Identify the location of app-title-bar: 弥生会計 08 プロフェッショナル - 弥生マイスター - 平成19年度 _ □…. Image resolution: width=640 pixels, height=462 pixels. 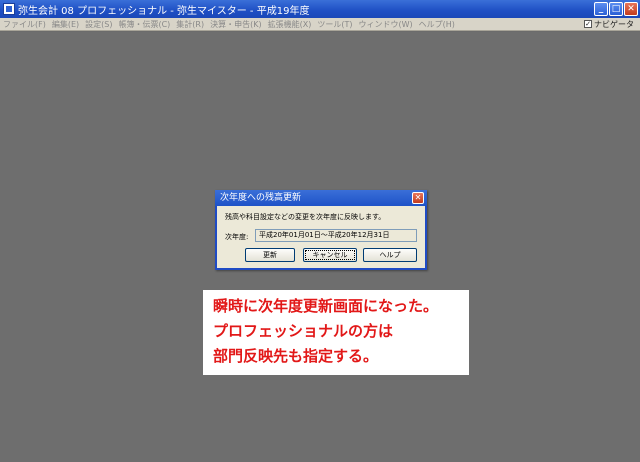
(320, 9).